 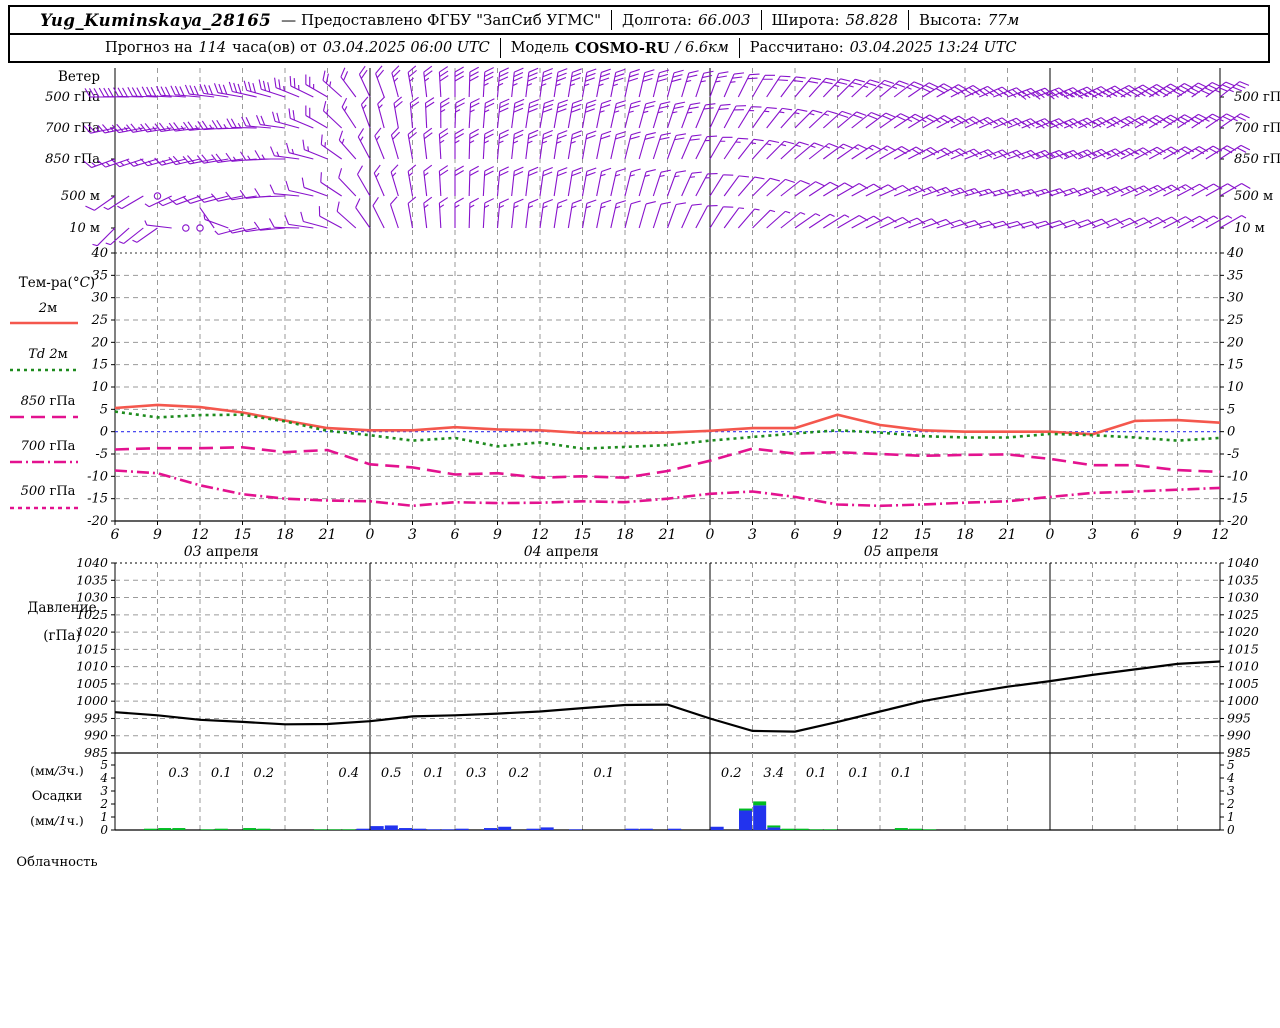 What do you see at coordinates (1243, 631) in the screenshot?
I see `svg-text: 1020` at bounding box center [1243, 631].